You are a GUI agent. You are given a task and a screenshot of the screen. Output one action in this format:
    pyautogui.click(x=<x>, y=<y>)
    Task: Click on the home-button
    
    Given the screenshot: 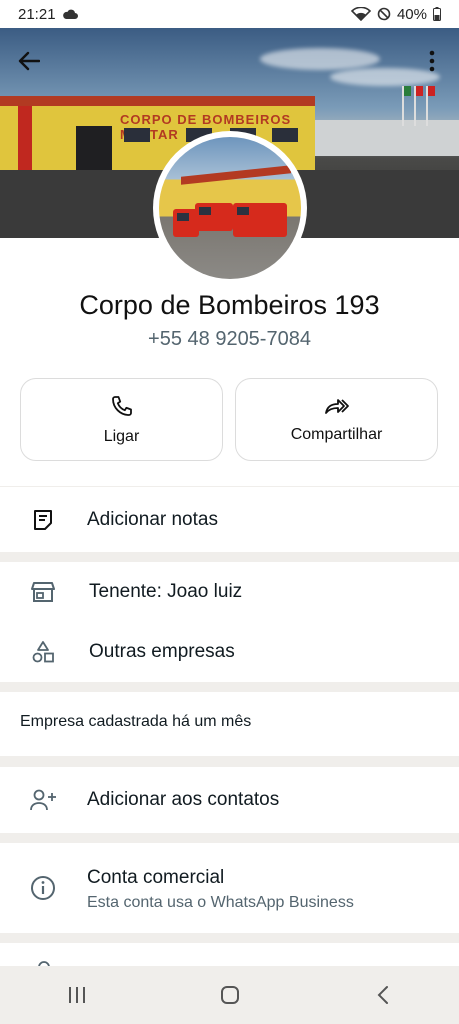 What is the action you would take?
    pyautogui.click(x=230, y=995)
    